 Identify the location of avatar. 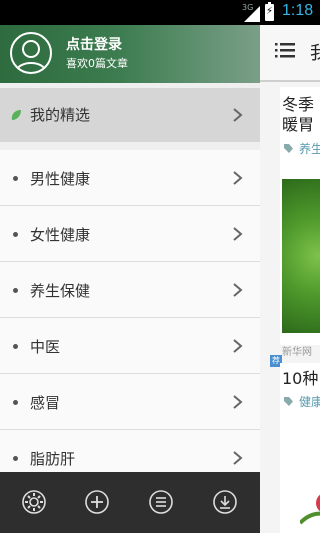
(31, 53).